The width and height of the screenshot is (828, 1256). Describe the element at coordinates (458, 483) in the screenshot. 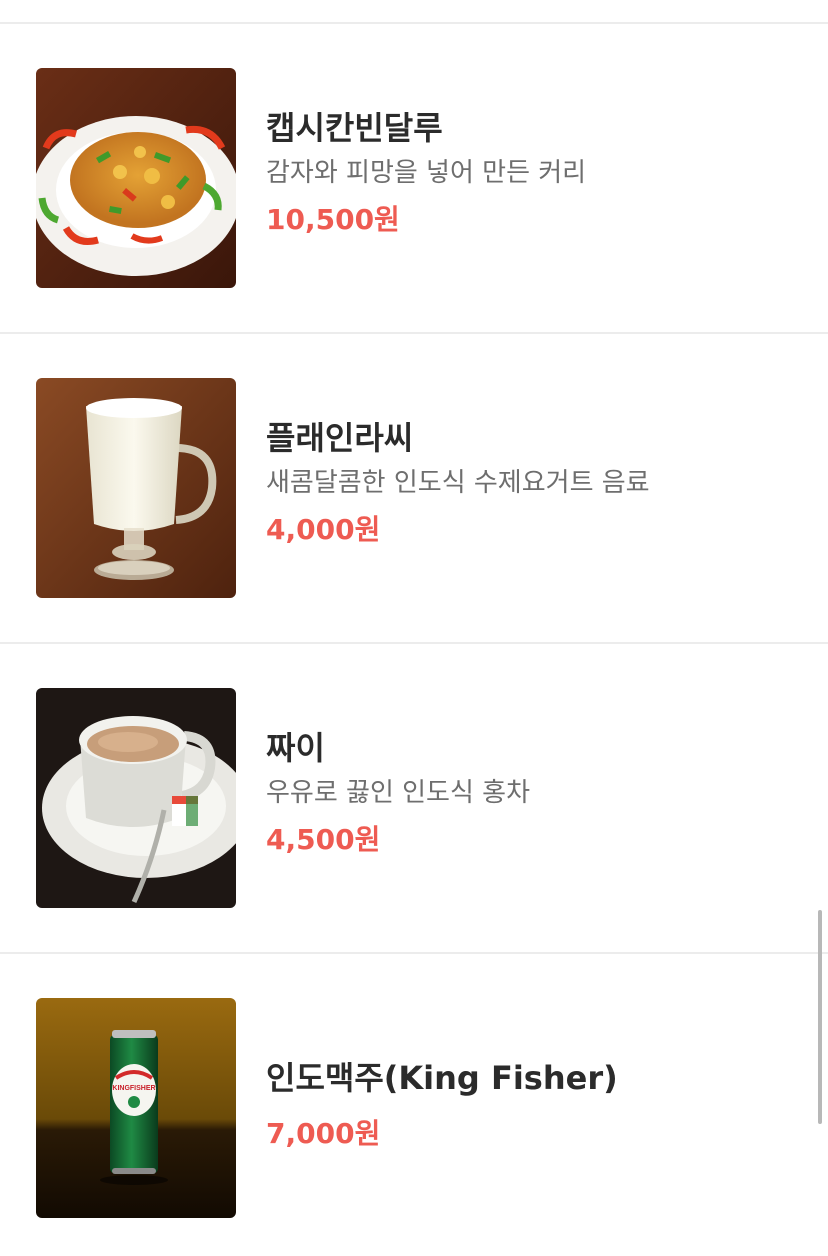

I see `menu-item-description: 새콤달콤한 인도식 수제요거트 음료` at that location.